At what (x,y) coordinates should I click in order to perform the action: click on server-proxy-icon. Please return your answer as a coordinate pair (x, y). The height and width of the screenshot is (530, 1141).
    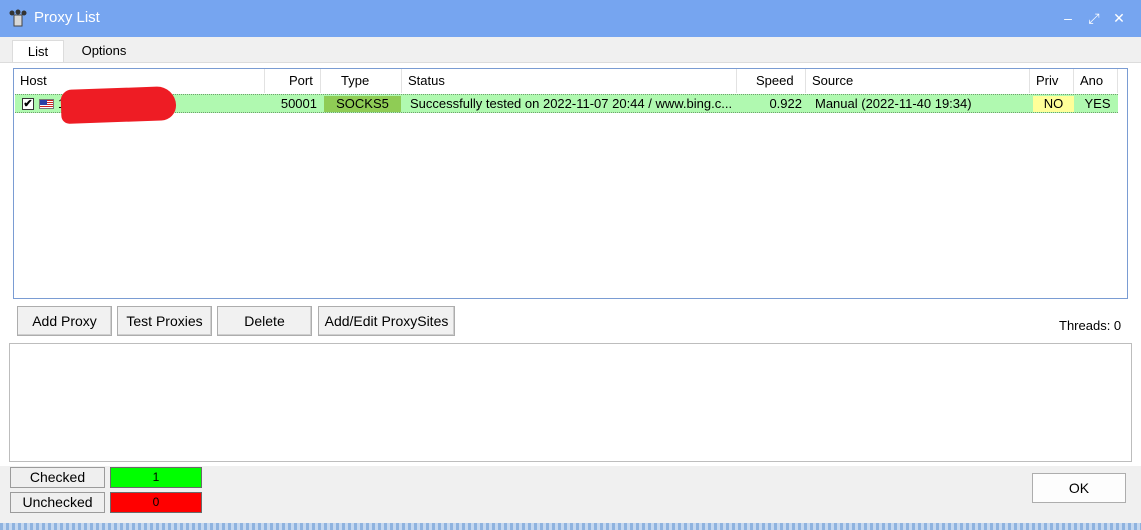
    Looking at the image, I should click on (18, 18).